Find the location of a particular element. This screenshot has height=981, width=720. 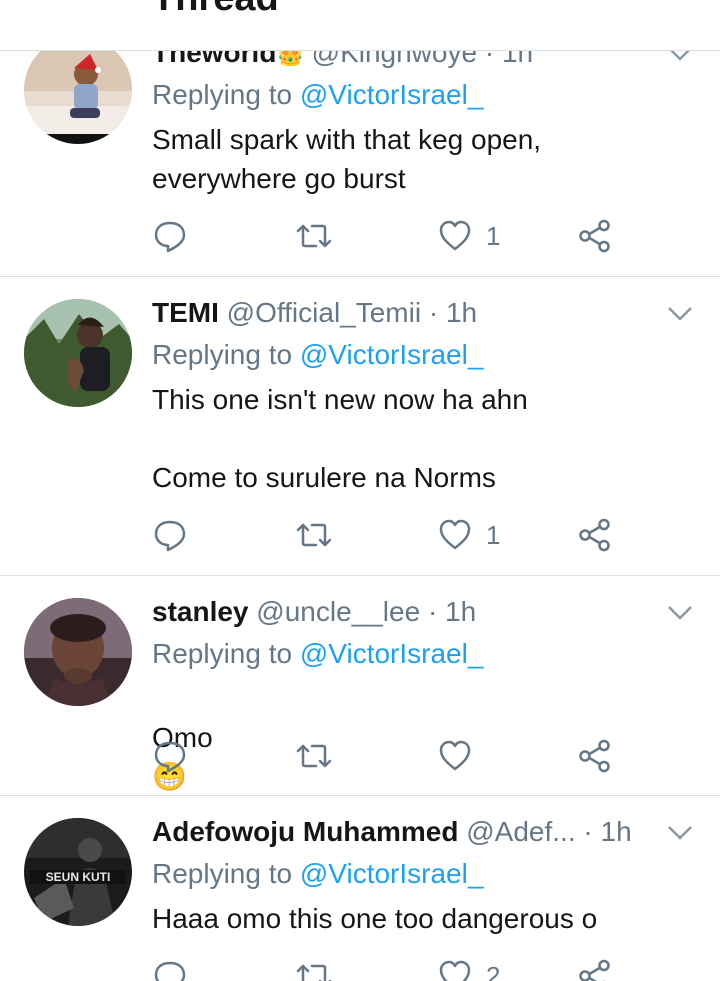

tweet-actions is located at coordinates (392, 756).